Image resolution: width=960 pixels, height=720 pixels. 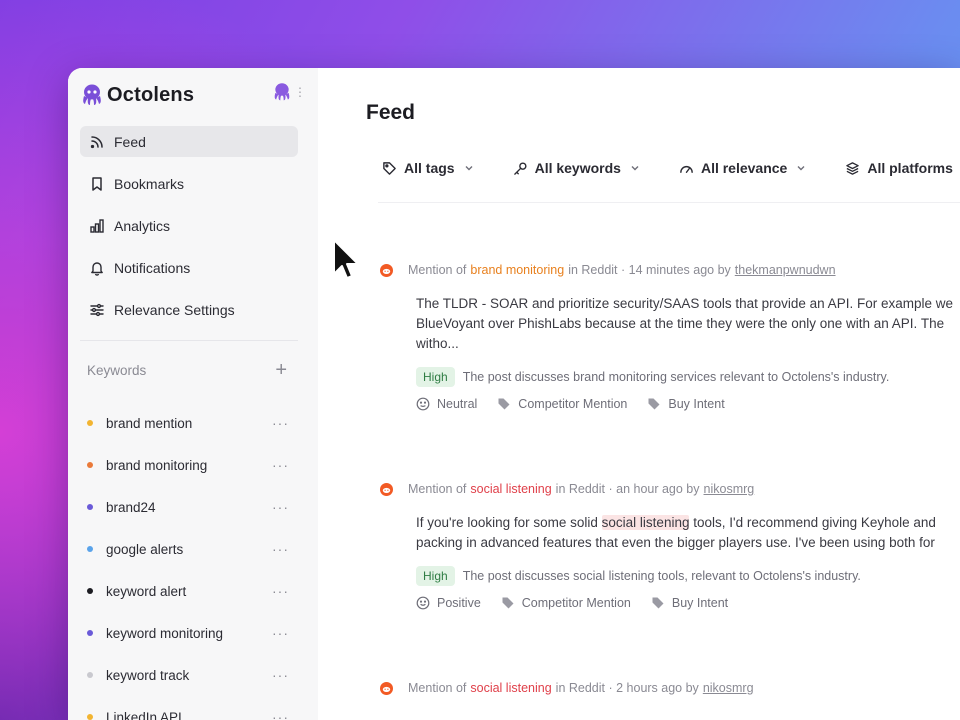 I want to click on filter-label: All keywords, so click(x=577, y=168).